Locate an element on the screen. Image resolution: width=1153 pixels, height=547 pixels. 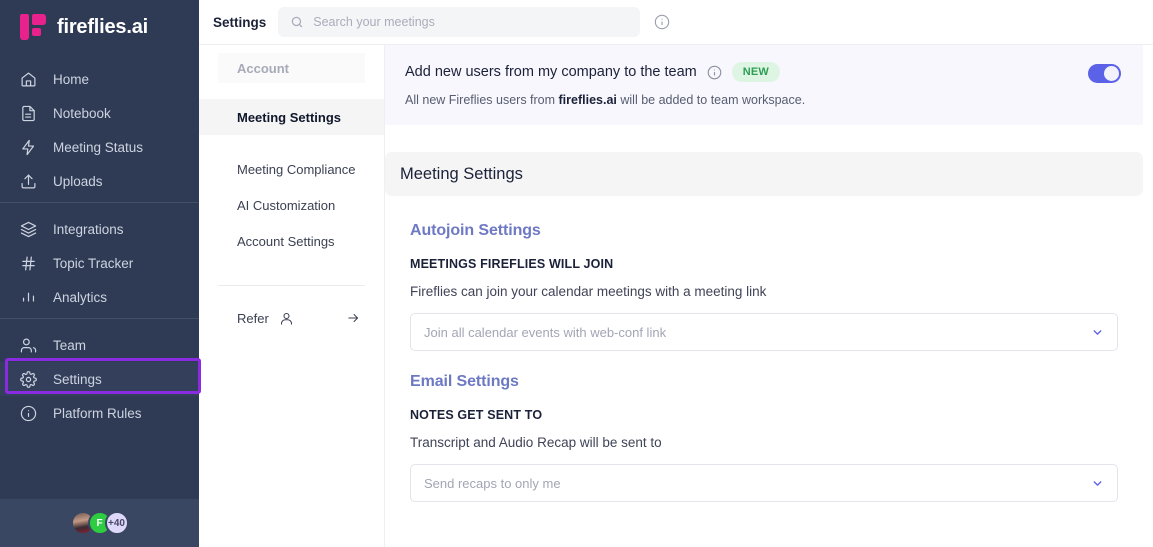
sidebar-item-label: Home is located at coordinates (71, 79).